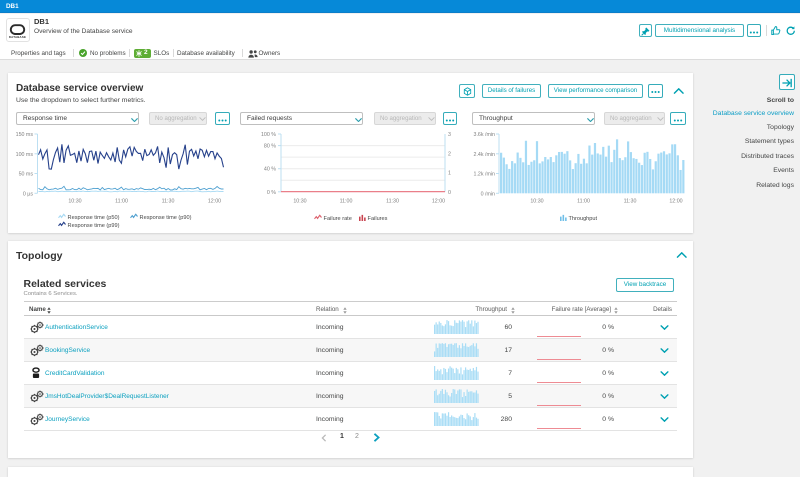  Describe the element at coordinates (449, 135) in the screenshot. I see `svg-text: 3` at that location.